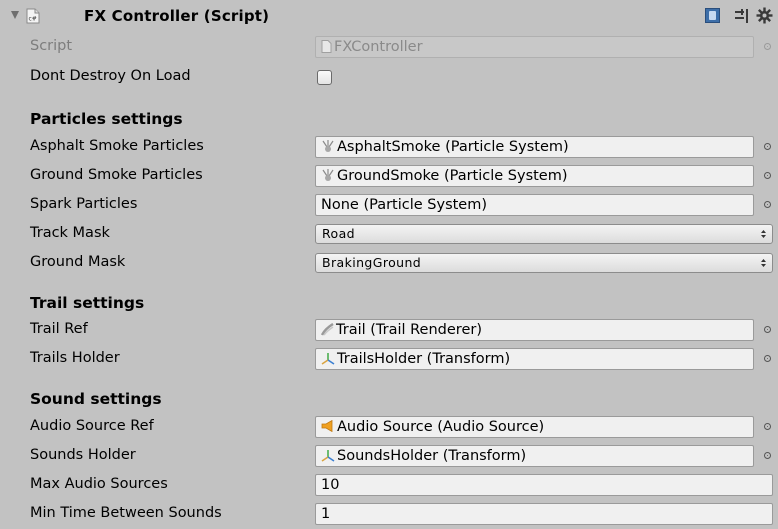  Describe the element at coordinates (116, 175) in the screenshot. I see `ground-smoke-label: Ground Smoke Particles` at that location.